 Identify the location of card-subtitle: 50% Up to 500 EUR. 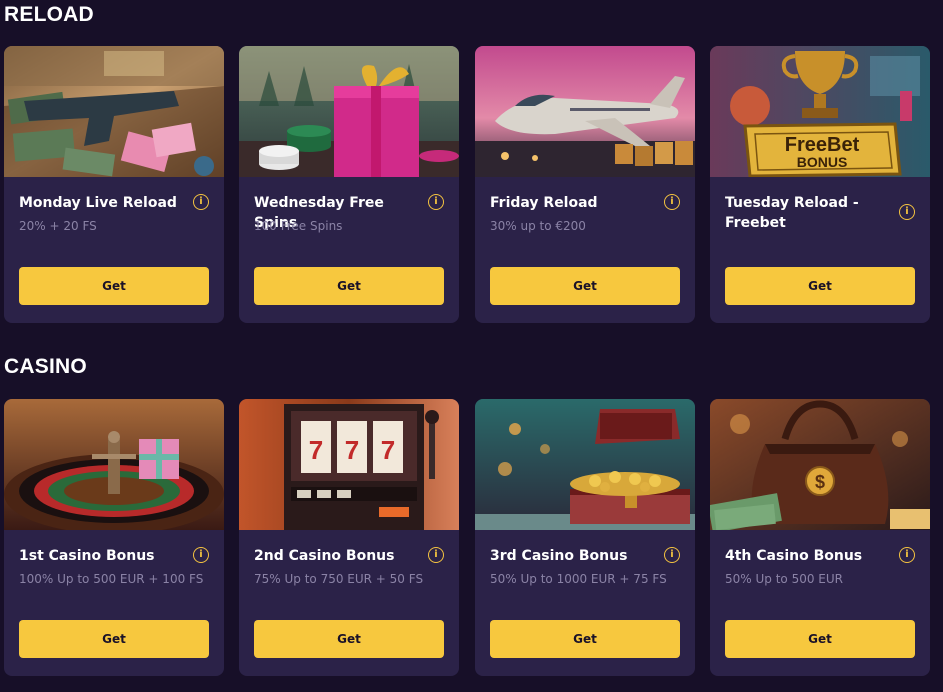
(784, 579).